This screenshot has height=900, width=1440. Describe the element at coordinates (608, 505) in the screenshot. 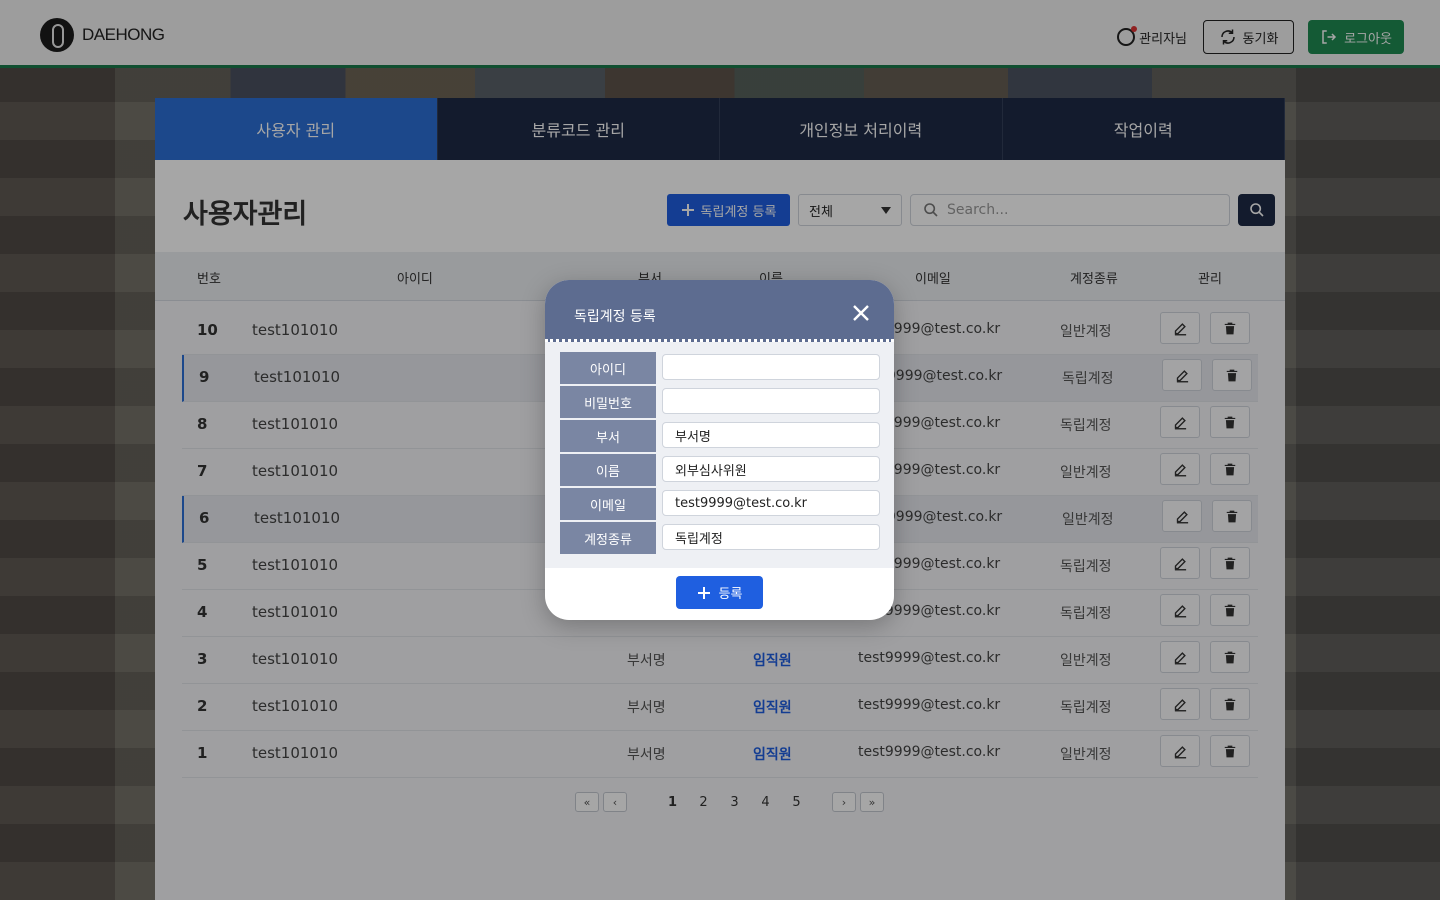

I see `field-label: 이메일` at that location.